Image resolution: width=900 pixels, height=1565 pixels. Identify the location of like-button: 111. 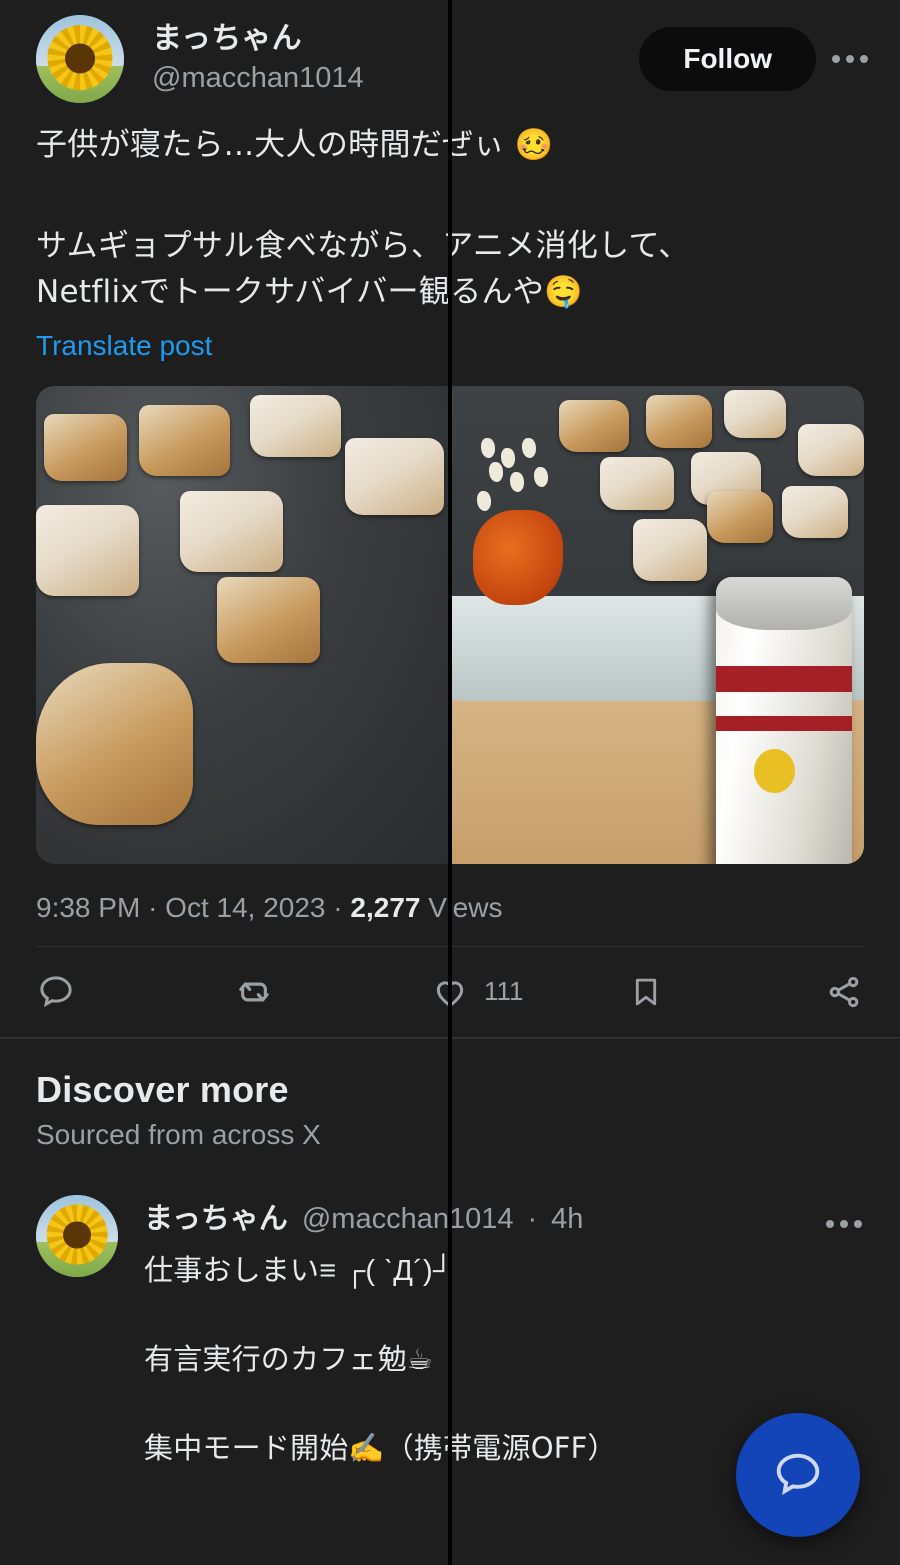
(528, 992).